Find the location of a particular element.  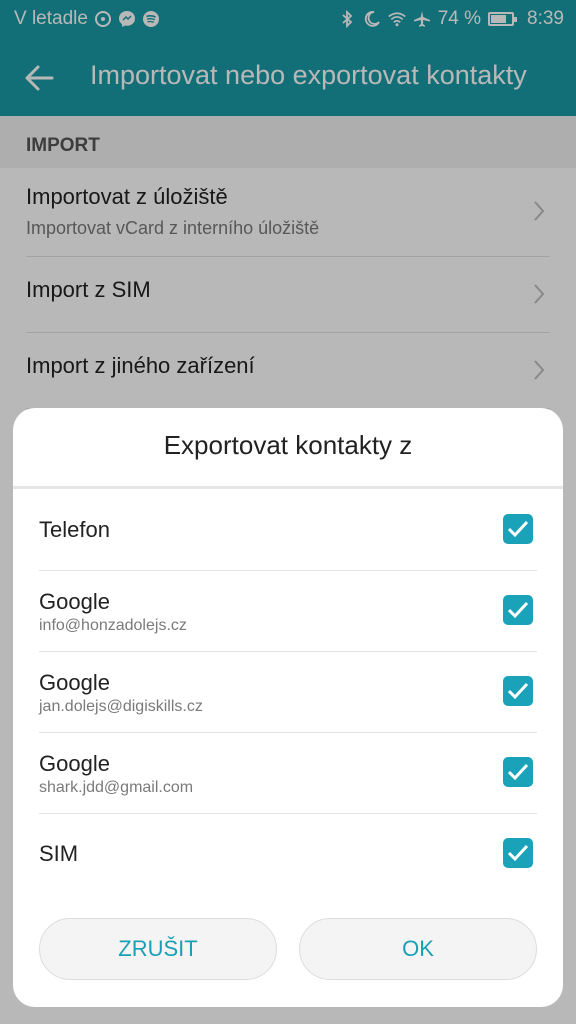

export-option-google-3: Google shark.jdd@gmail.com is located at coordinates (288, 773).